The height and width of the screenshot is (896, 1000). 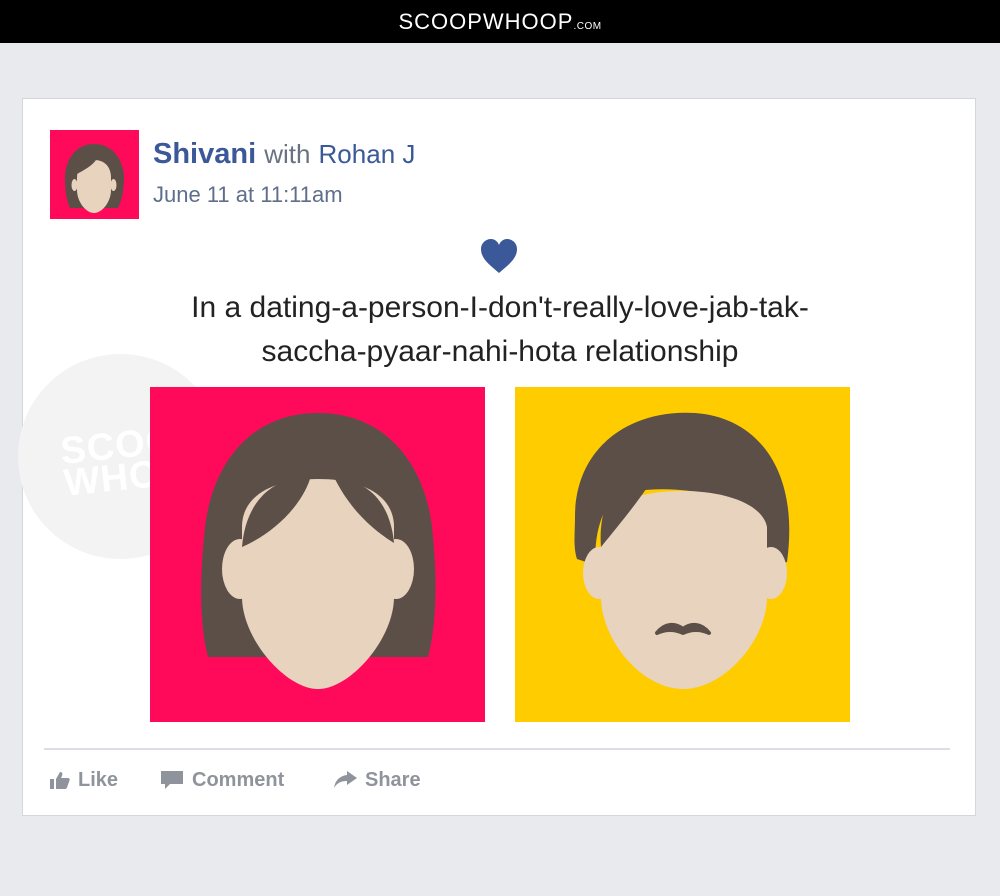 What do you see at coordinates (587, 26) in the screenshot?
I see `brand-tld: .COM` at bounding box center [587, 26].